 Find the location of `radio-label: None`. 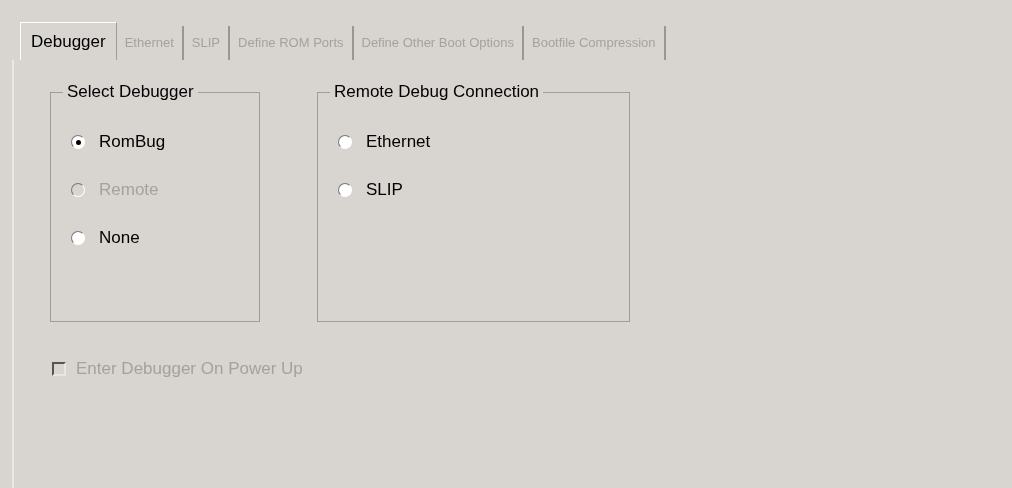

radio-label: None is located at coordinates (119, 238).